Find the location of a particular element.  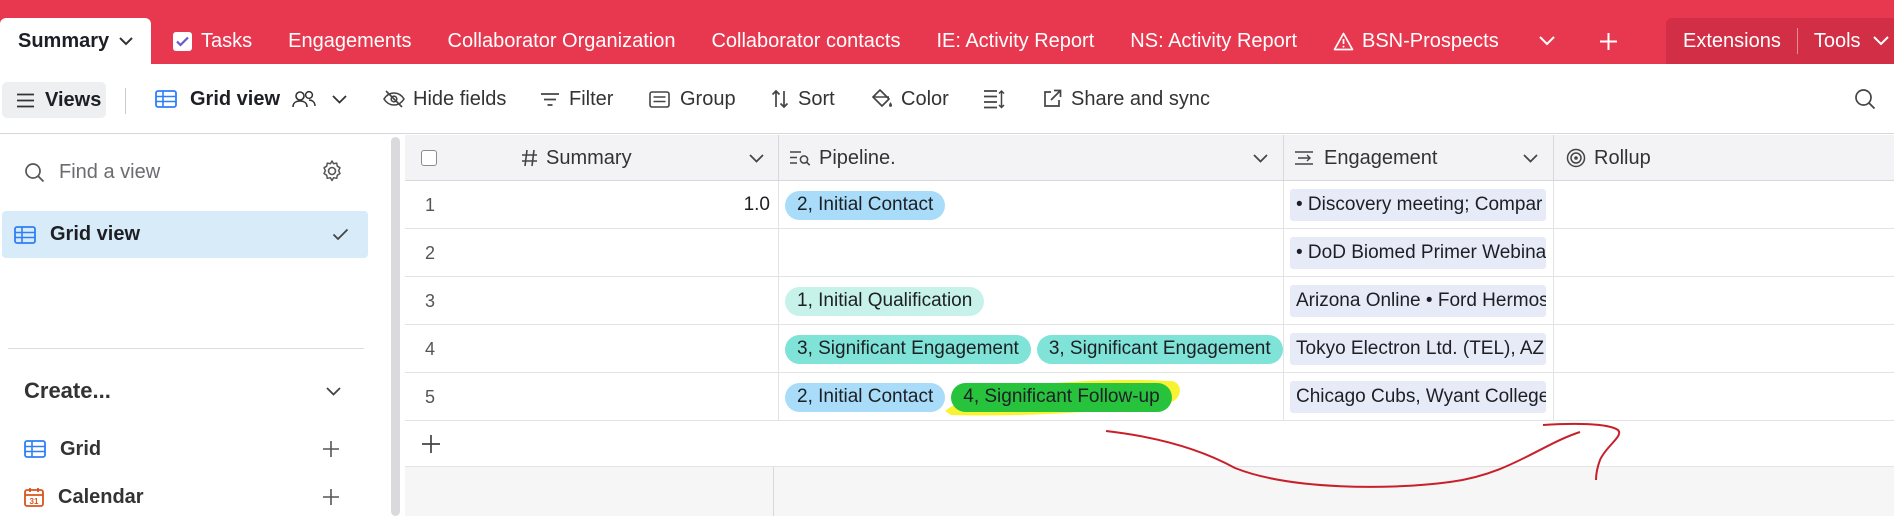

linked-record-chip: Chicago Cubs, Wyant College is located at coordinates (1418, 397).